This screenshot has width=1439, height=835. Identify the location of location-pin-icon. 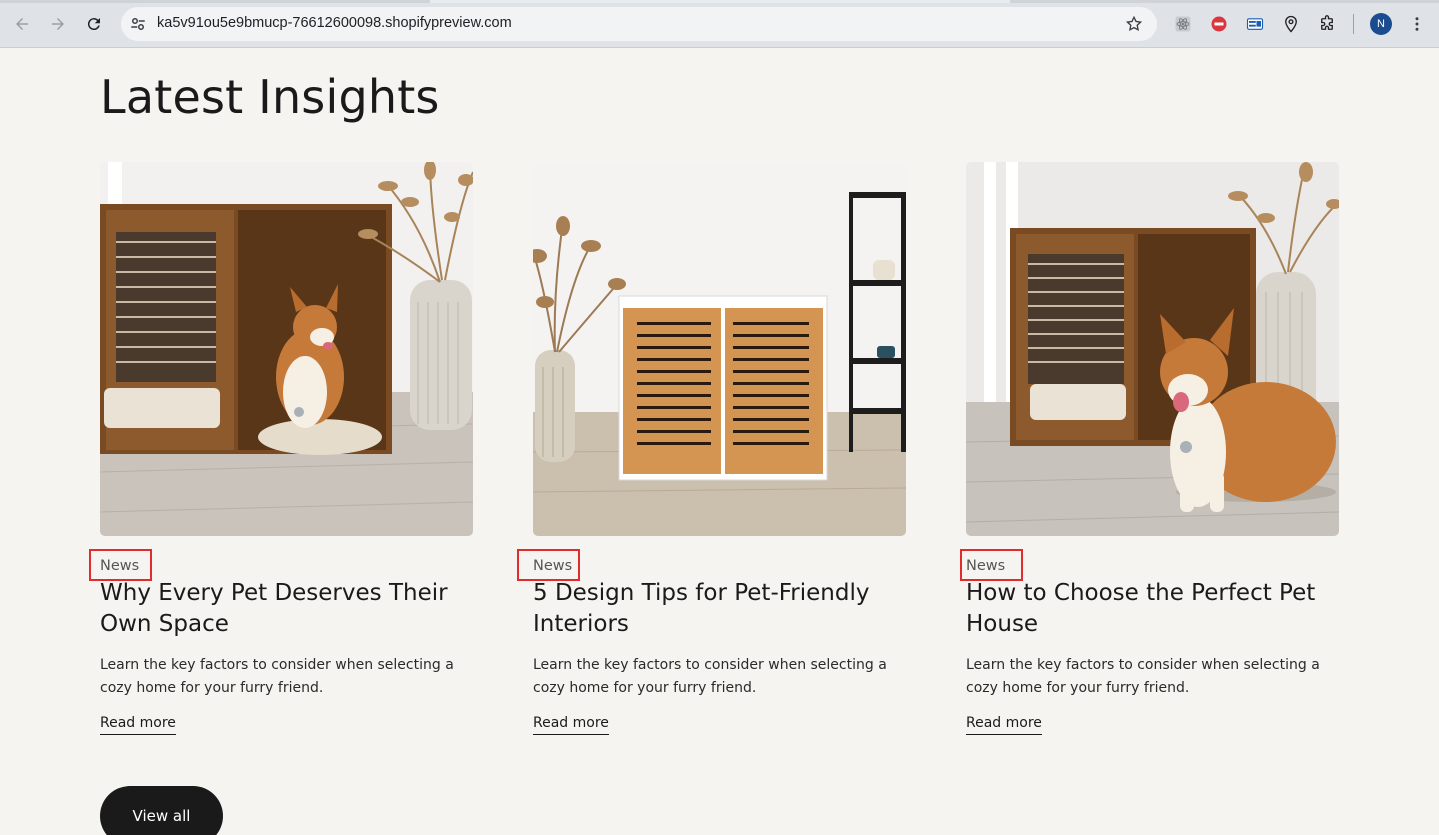
(1291, 24).